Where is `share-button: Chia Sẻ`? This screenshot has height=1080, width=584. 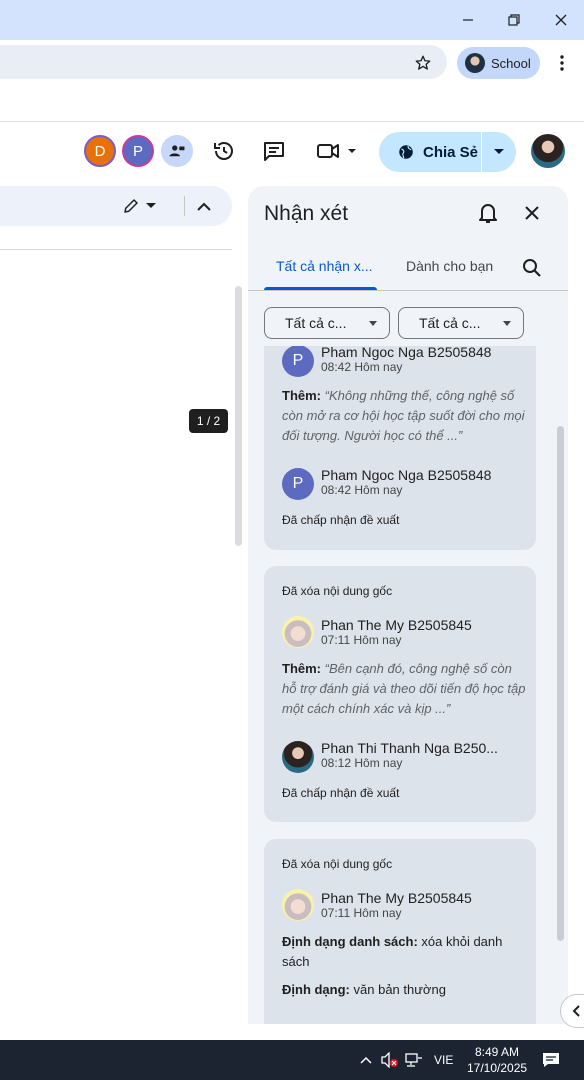
share-button: Chia Sẻ is located at coordinates (447, 152).